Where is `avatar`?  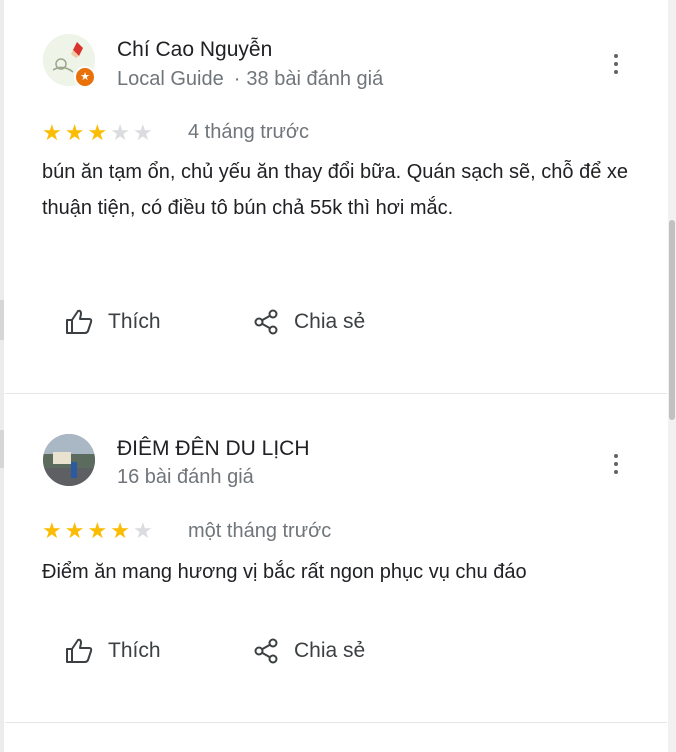 avatar is located at coordinates (69, 460).